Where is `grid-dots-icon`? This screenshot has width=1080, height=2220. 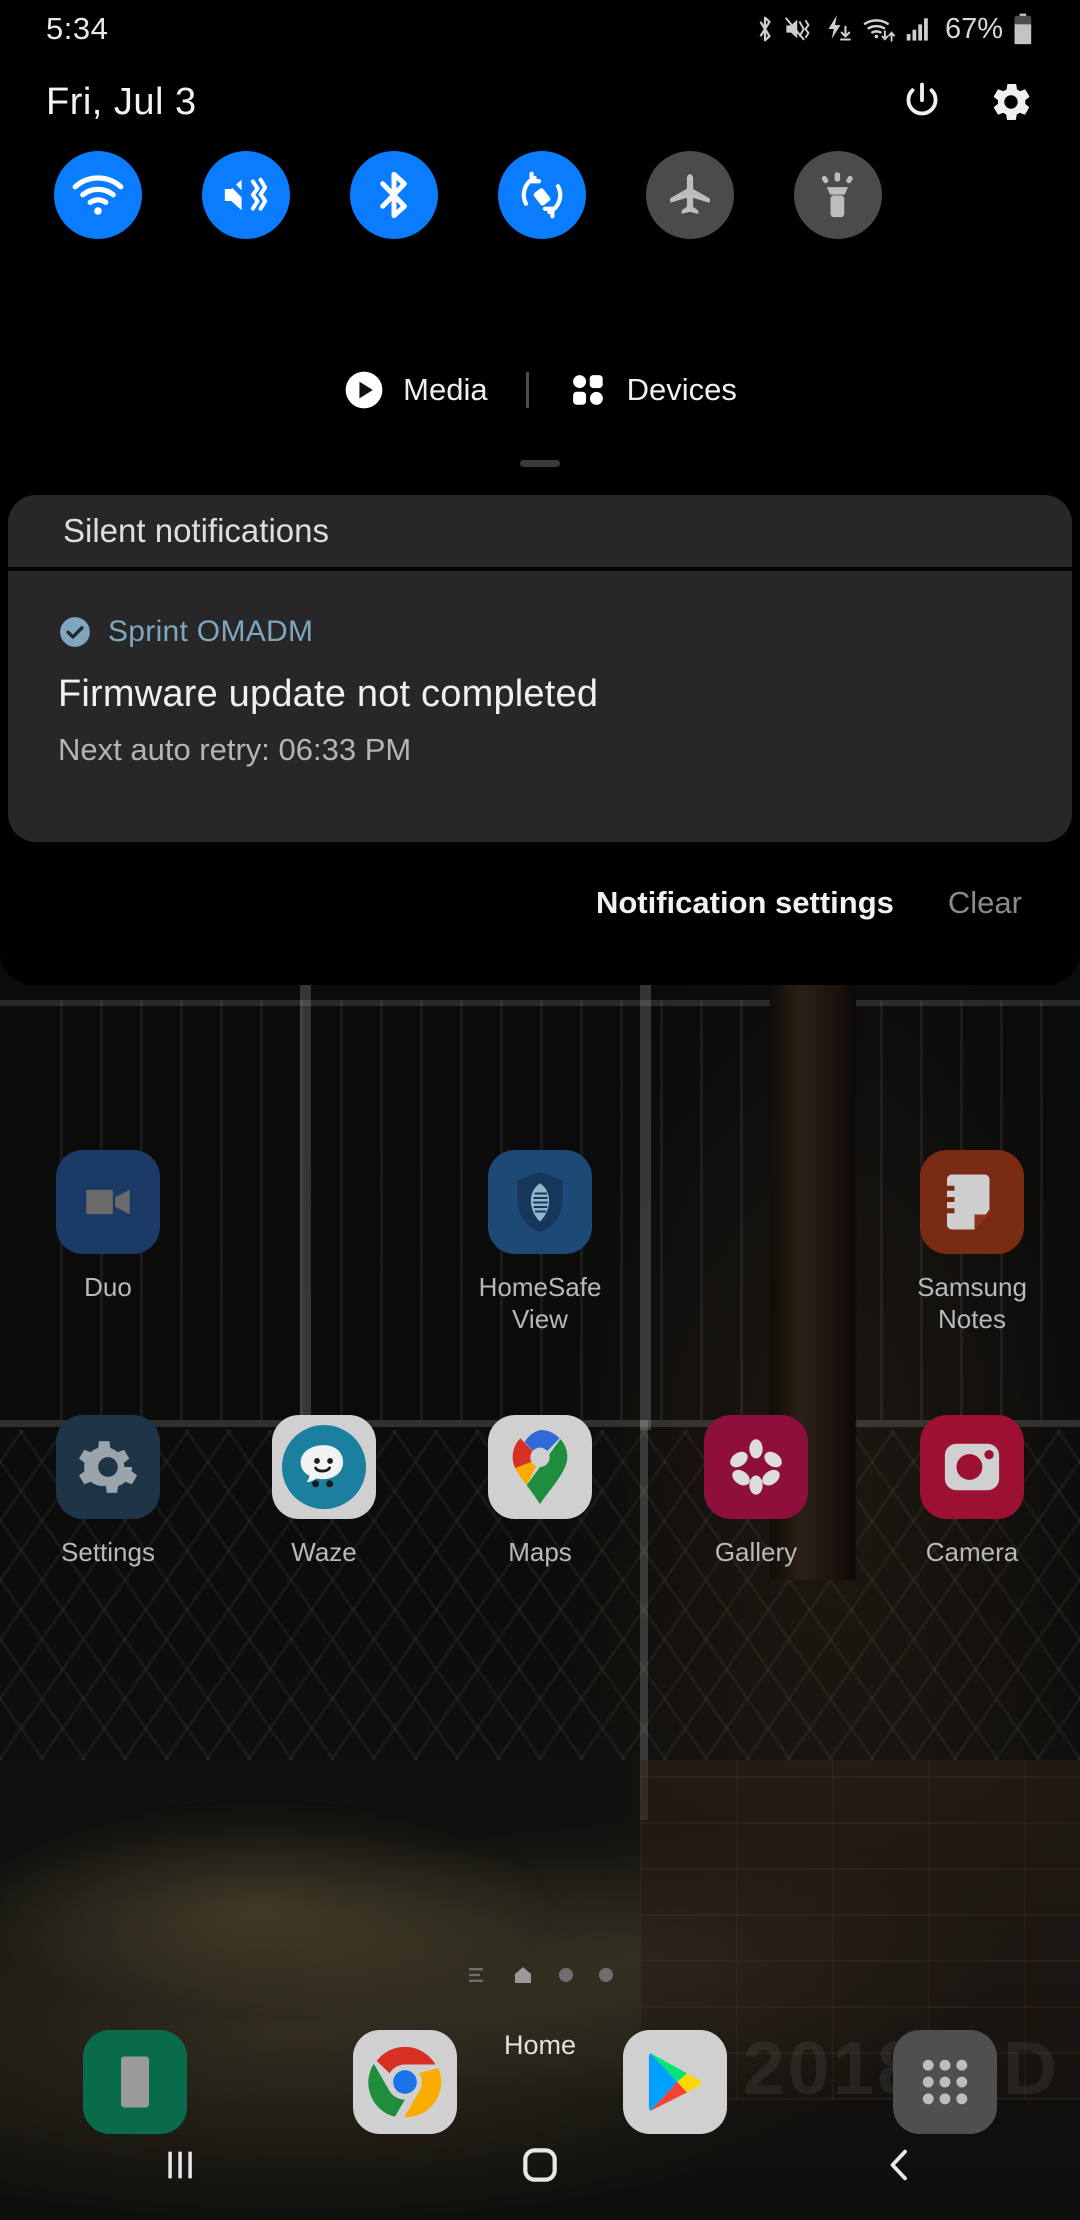
grid-dots-icon is located at coordinates (587, 390).